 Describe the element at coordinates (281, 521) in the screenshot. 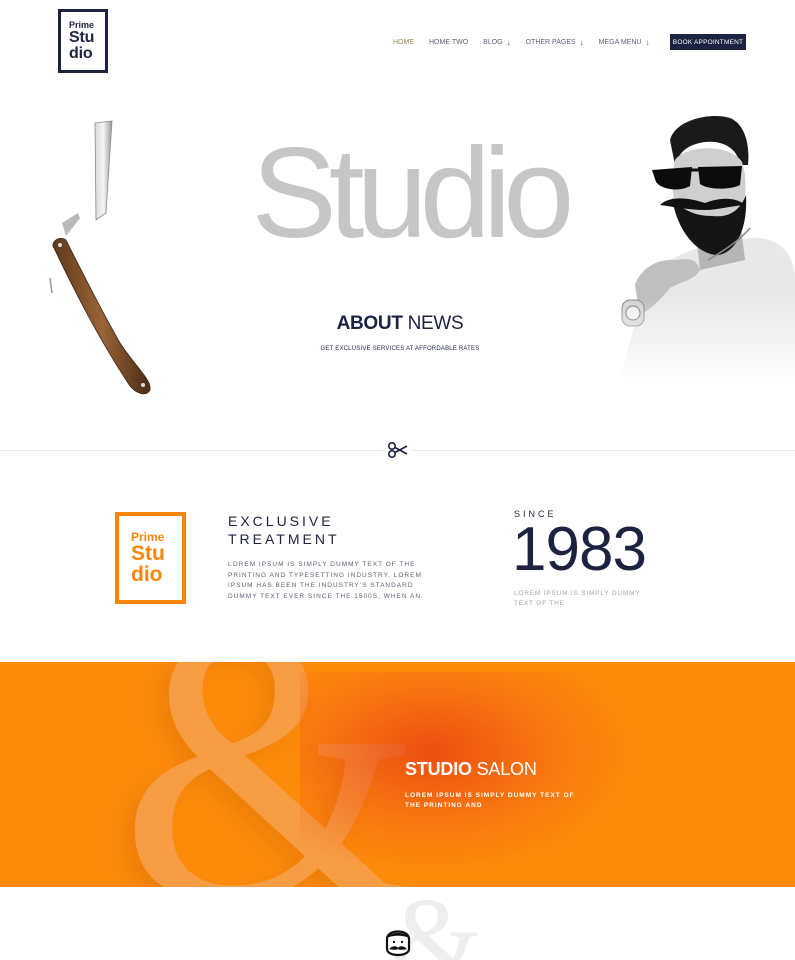

I see `title-line-1: EXCLUSIVE` at that location.